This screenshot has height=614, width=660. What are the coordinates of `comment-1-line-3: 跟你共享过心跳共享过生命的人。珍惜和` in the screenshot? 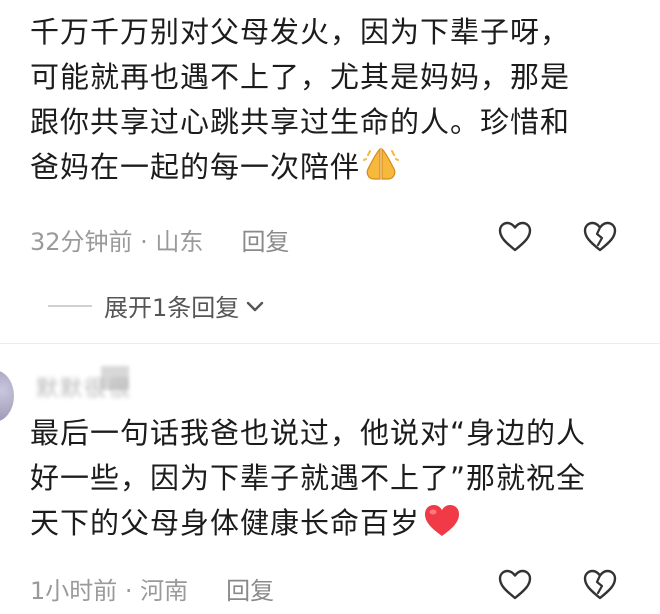 It's located at (300, 122).